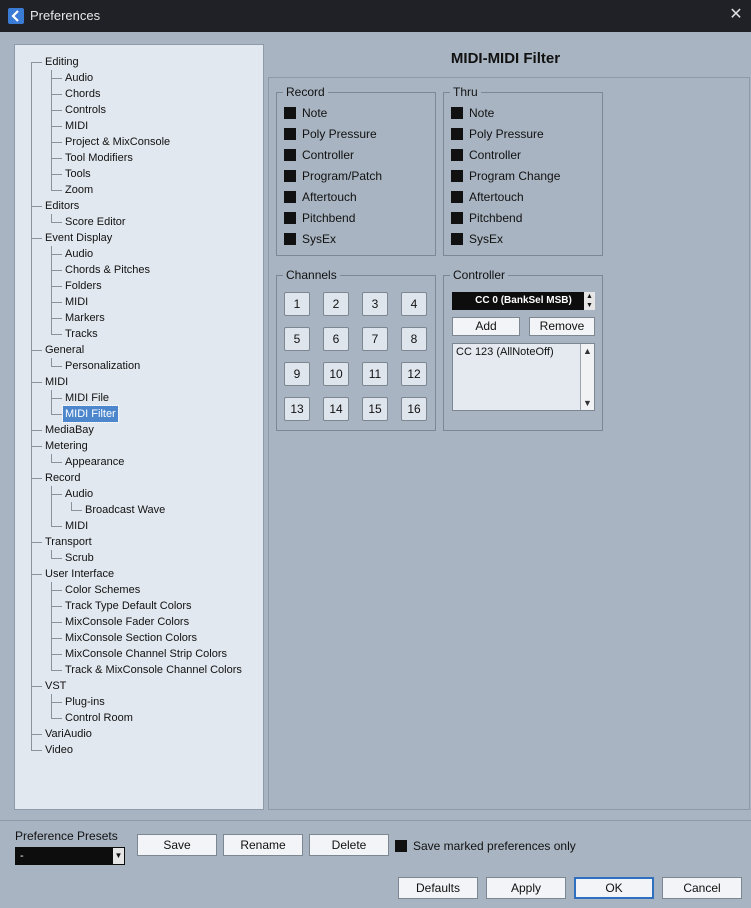  What do you see at coordinates (414, 339) in the screenshot?
I see `channel-button: 8` at bounding box center [414, 339].